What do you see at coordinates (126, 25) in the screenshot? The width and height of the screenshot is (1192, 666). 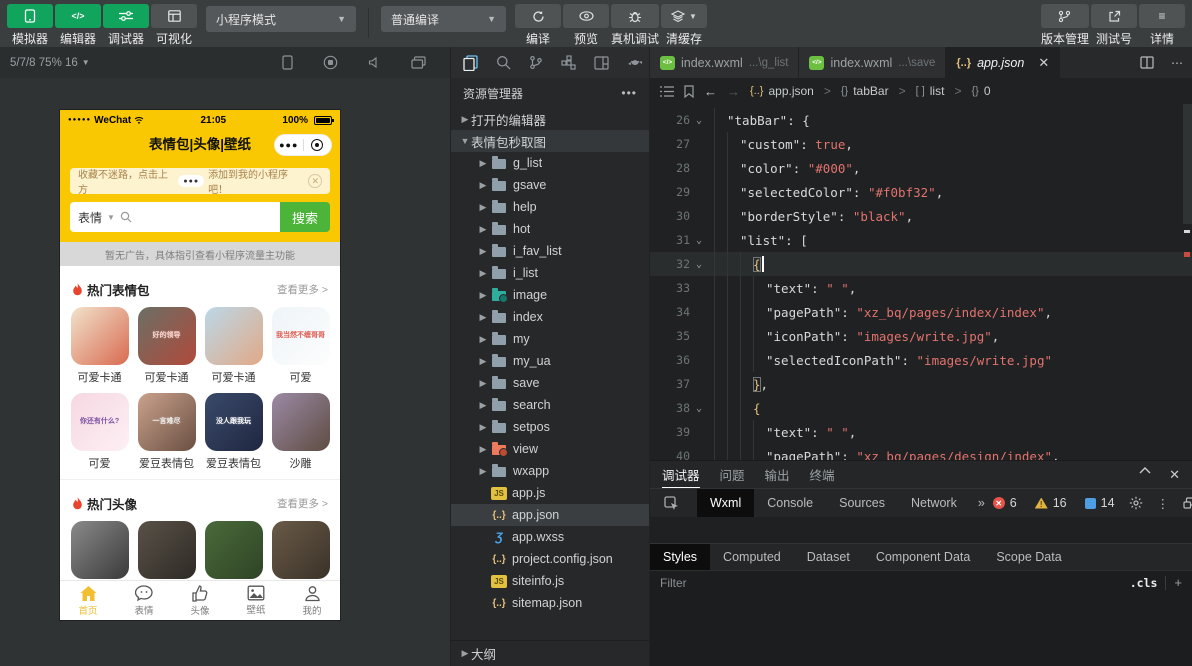 I see `debugger-toggle-button: 调试器` at bounding box center [126, 25].